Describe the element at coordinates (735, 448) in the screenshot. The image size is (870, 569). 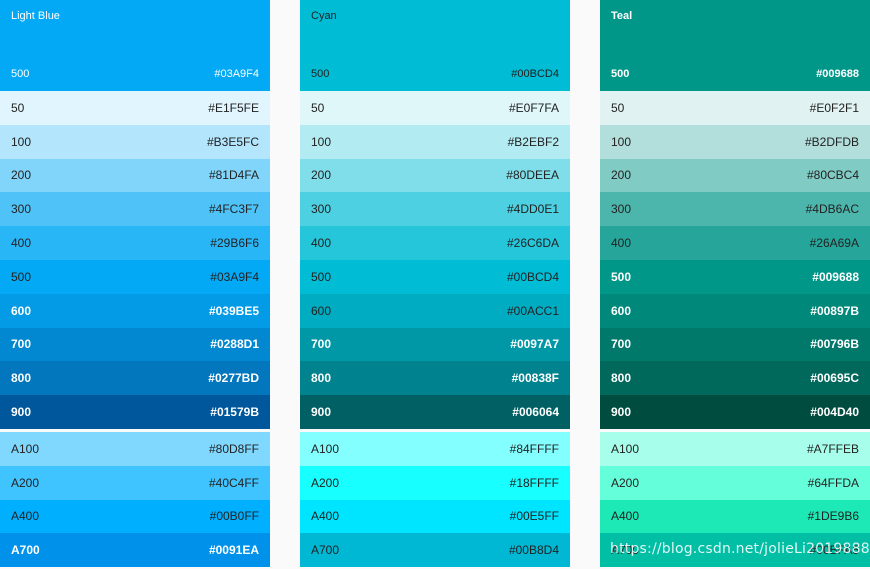
I see `accent-swatch: A100 #A7FFEB` at that location.